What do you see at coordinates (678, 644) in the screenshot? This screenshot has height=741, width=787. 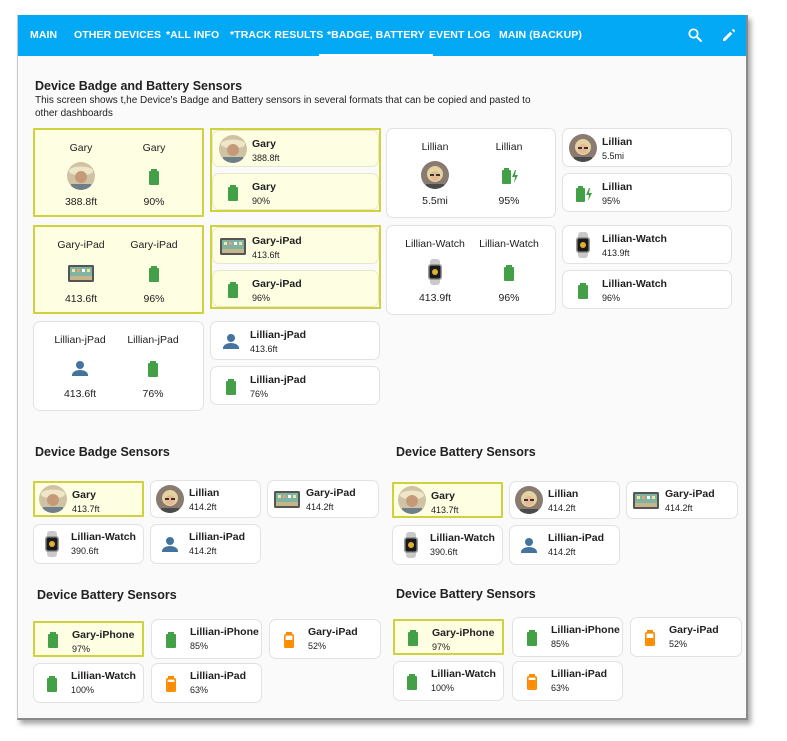 I see `entity-value: 52%` at bounding box center [678, 644].